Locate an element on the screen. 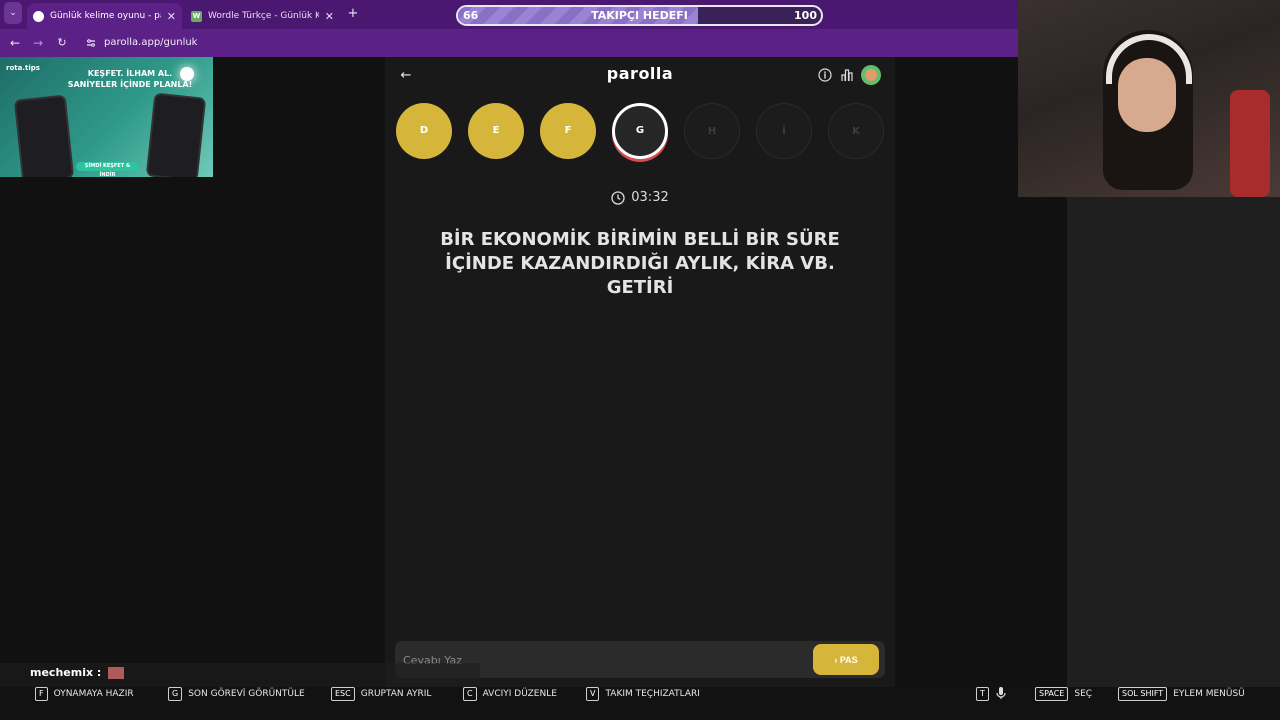 The width and height of the screenshot is (1280, 720). goal-label: TAKIPÇI HEDEFI is located at coordinates (639, 15).